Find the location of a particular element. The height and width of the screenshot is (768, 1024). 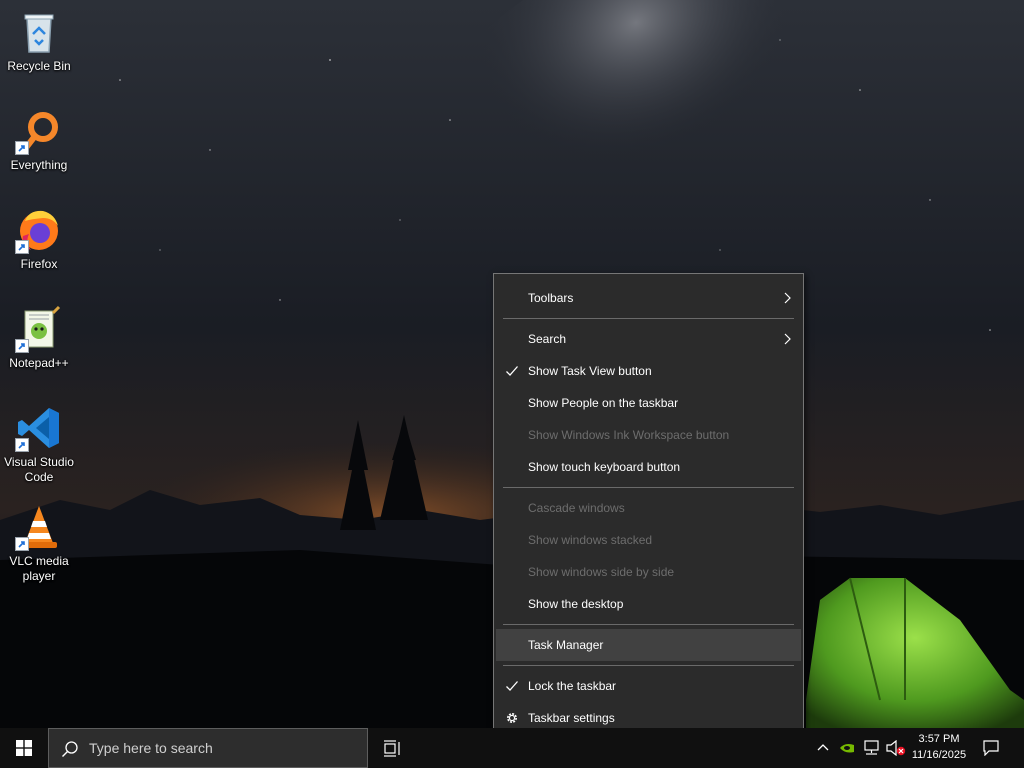

menu-item-label: Toolbars is located at coordinates (551, 298).